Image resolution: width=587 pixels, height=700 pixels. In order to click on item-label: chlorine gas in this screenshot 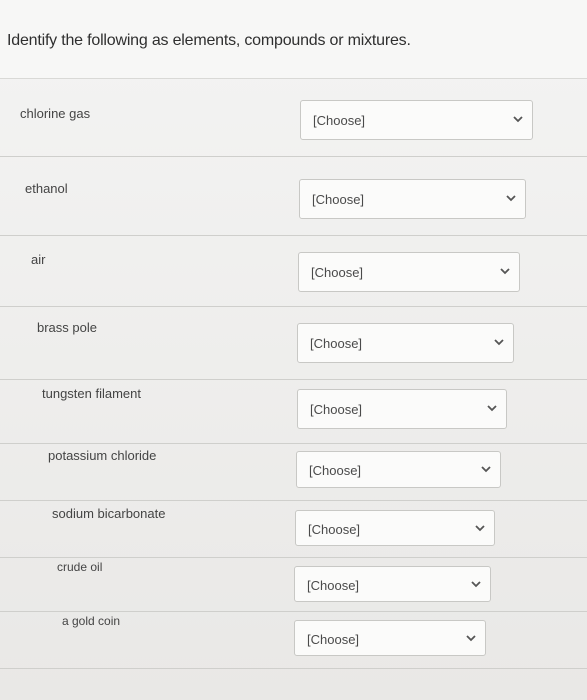, I will do `click(55, 113)`.